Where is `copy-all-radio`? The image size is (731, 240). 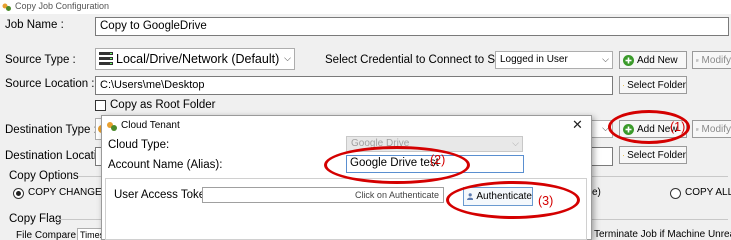
copy-all-radio is located at coordinates (675, 193).